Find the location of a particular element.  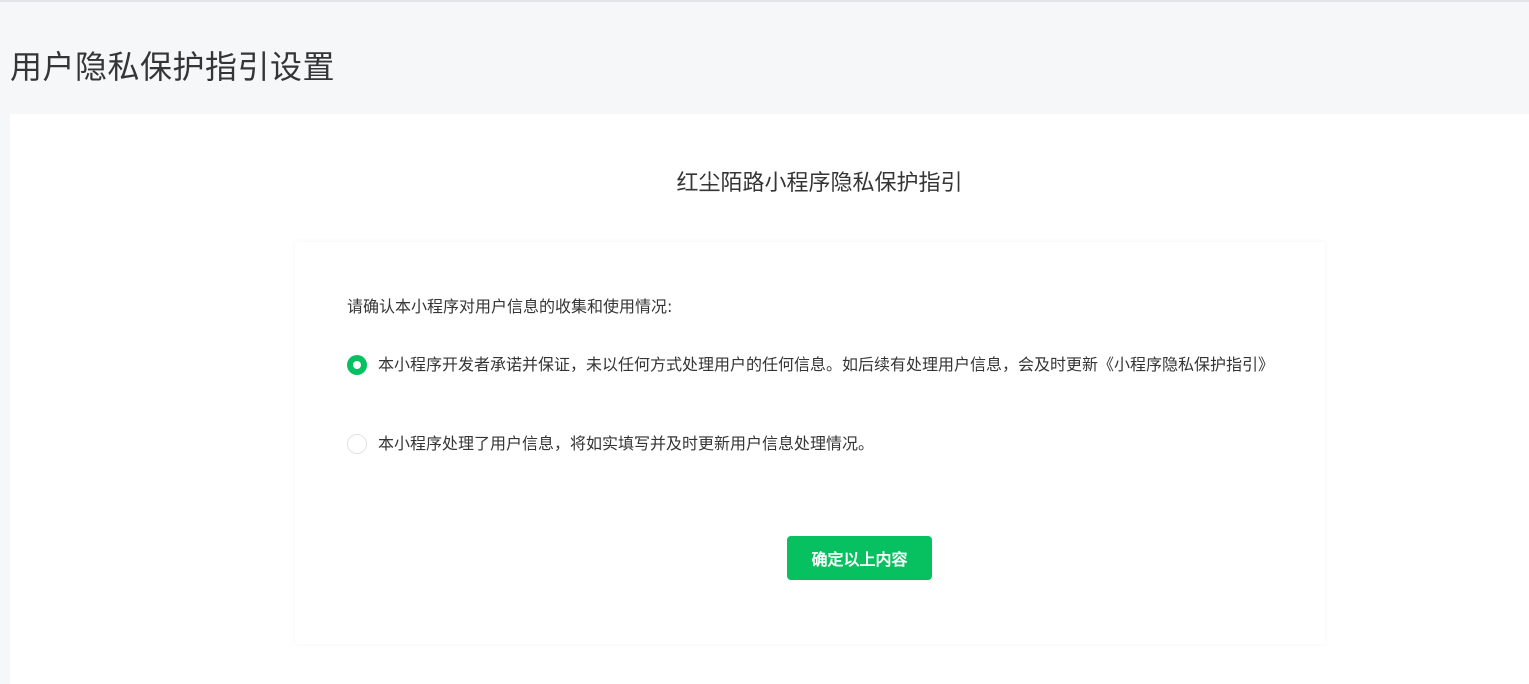

option-processes-user-info: 本小程序处理了用户信息，将如实填写并及时更新用户信息处理情况。 is located at coordinates (837, 445).